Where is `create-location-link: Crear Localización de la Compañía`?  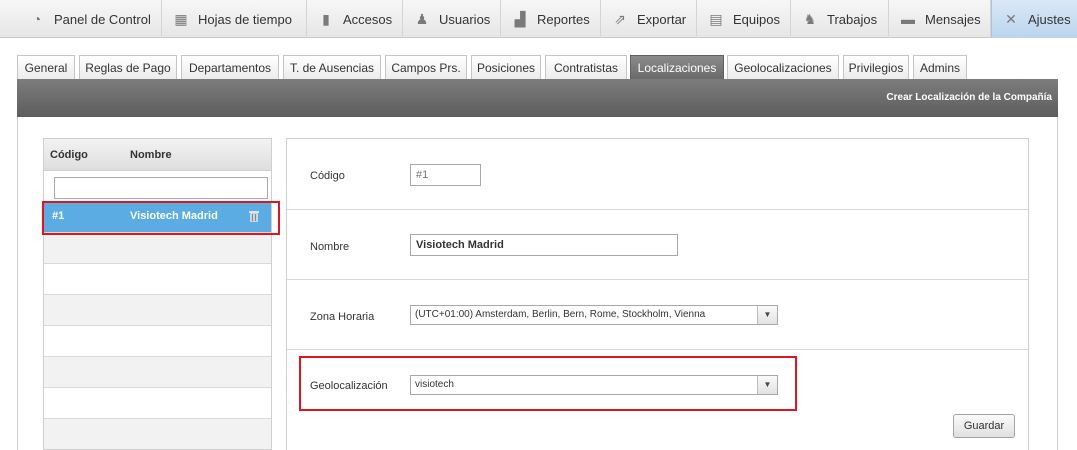 create-location-link: Crear Localización de la Compañía is located at coordinates (969, 97).